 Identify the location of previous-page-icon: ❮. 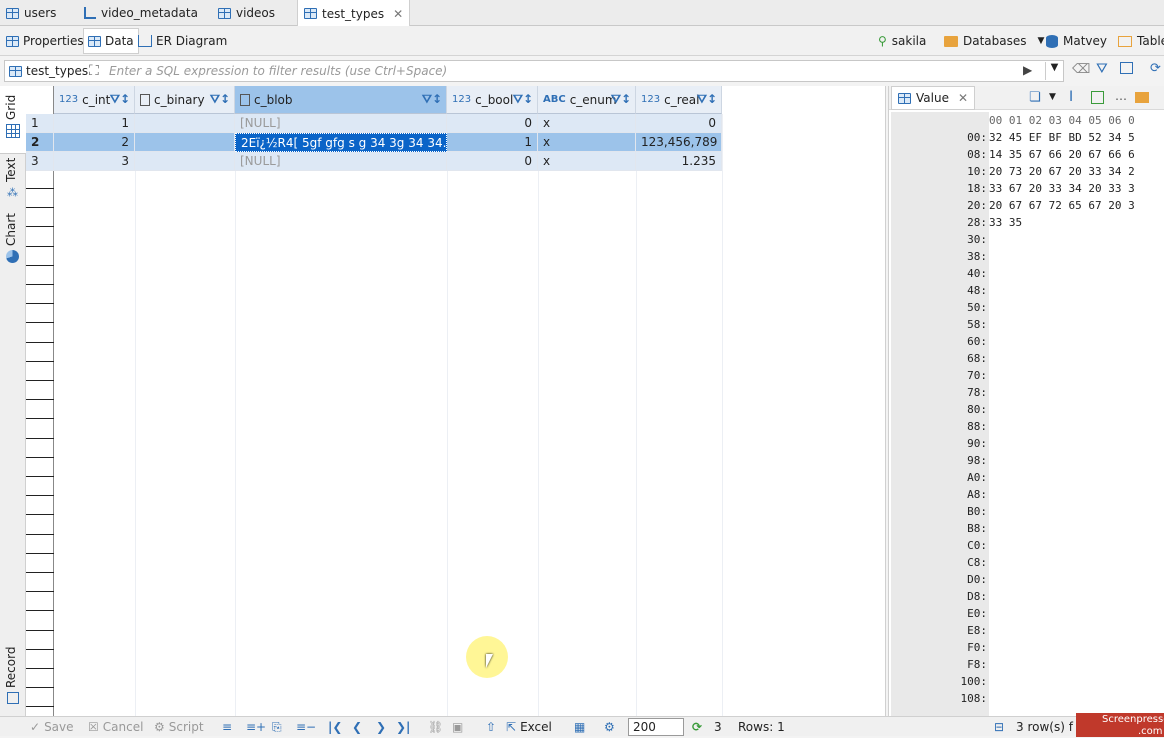
(357, 727).